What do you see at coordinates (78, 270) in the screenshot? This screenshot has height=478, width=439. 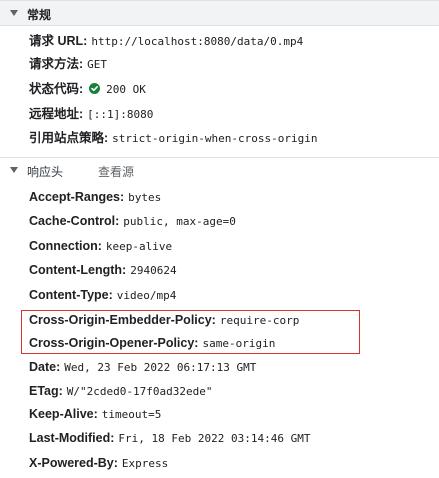 I see `header-name: Content-Length:` at bounding box center [78, 270].